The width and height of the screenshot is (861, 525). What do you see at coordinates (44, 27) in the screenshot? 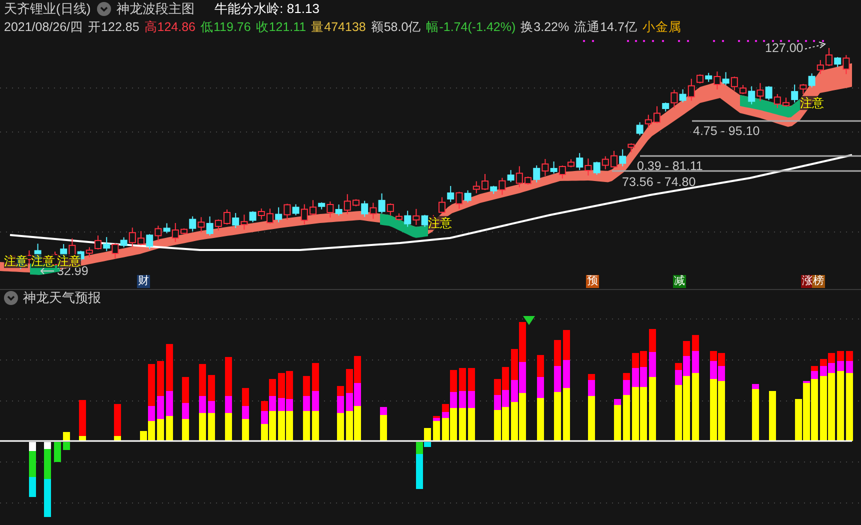
I see `quote-value: 2021/08/26/四` at bounding box center [44, 27].